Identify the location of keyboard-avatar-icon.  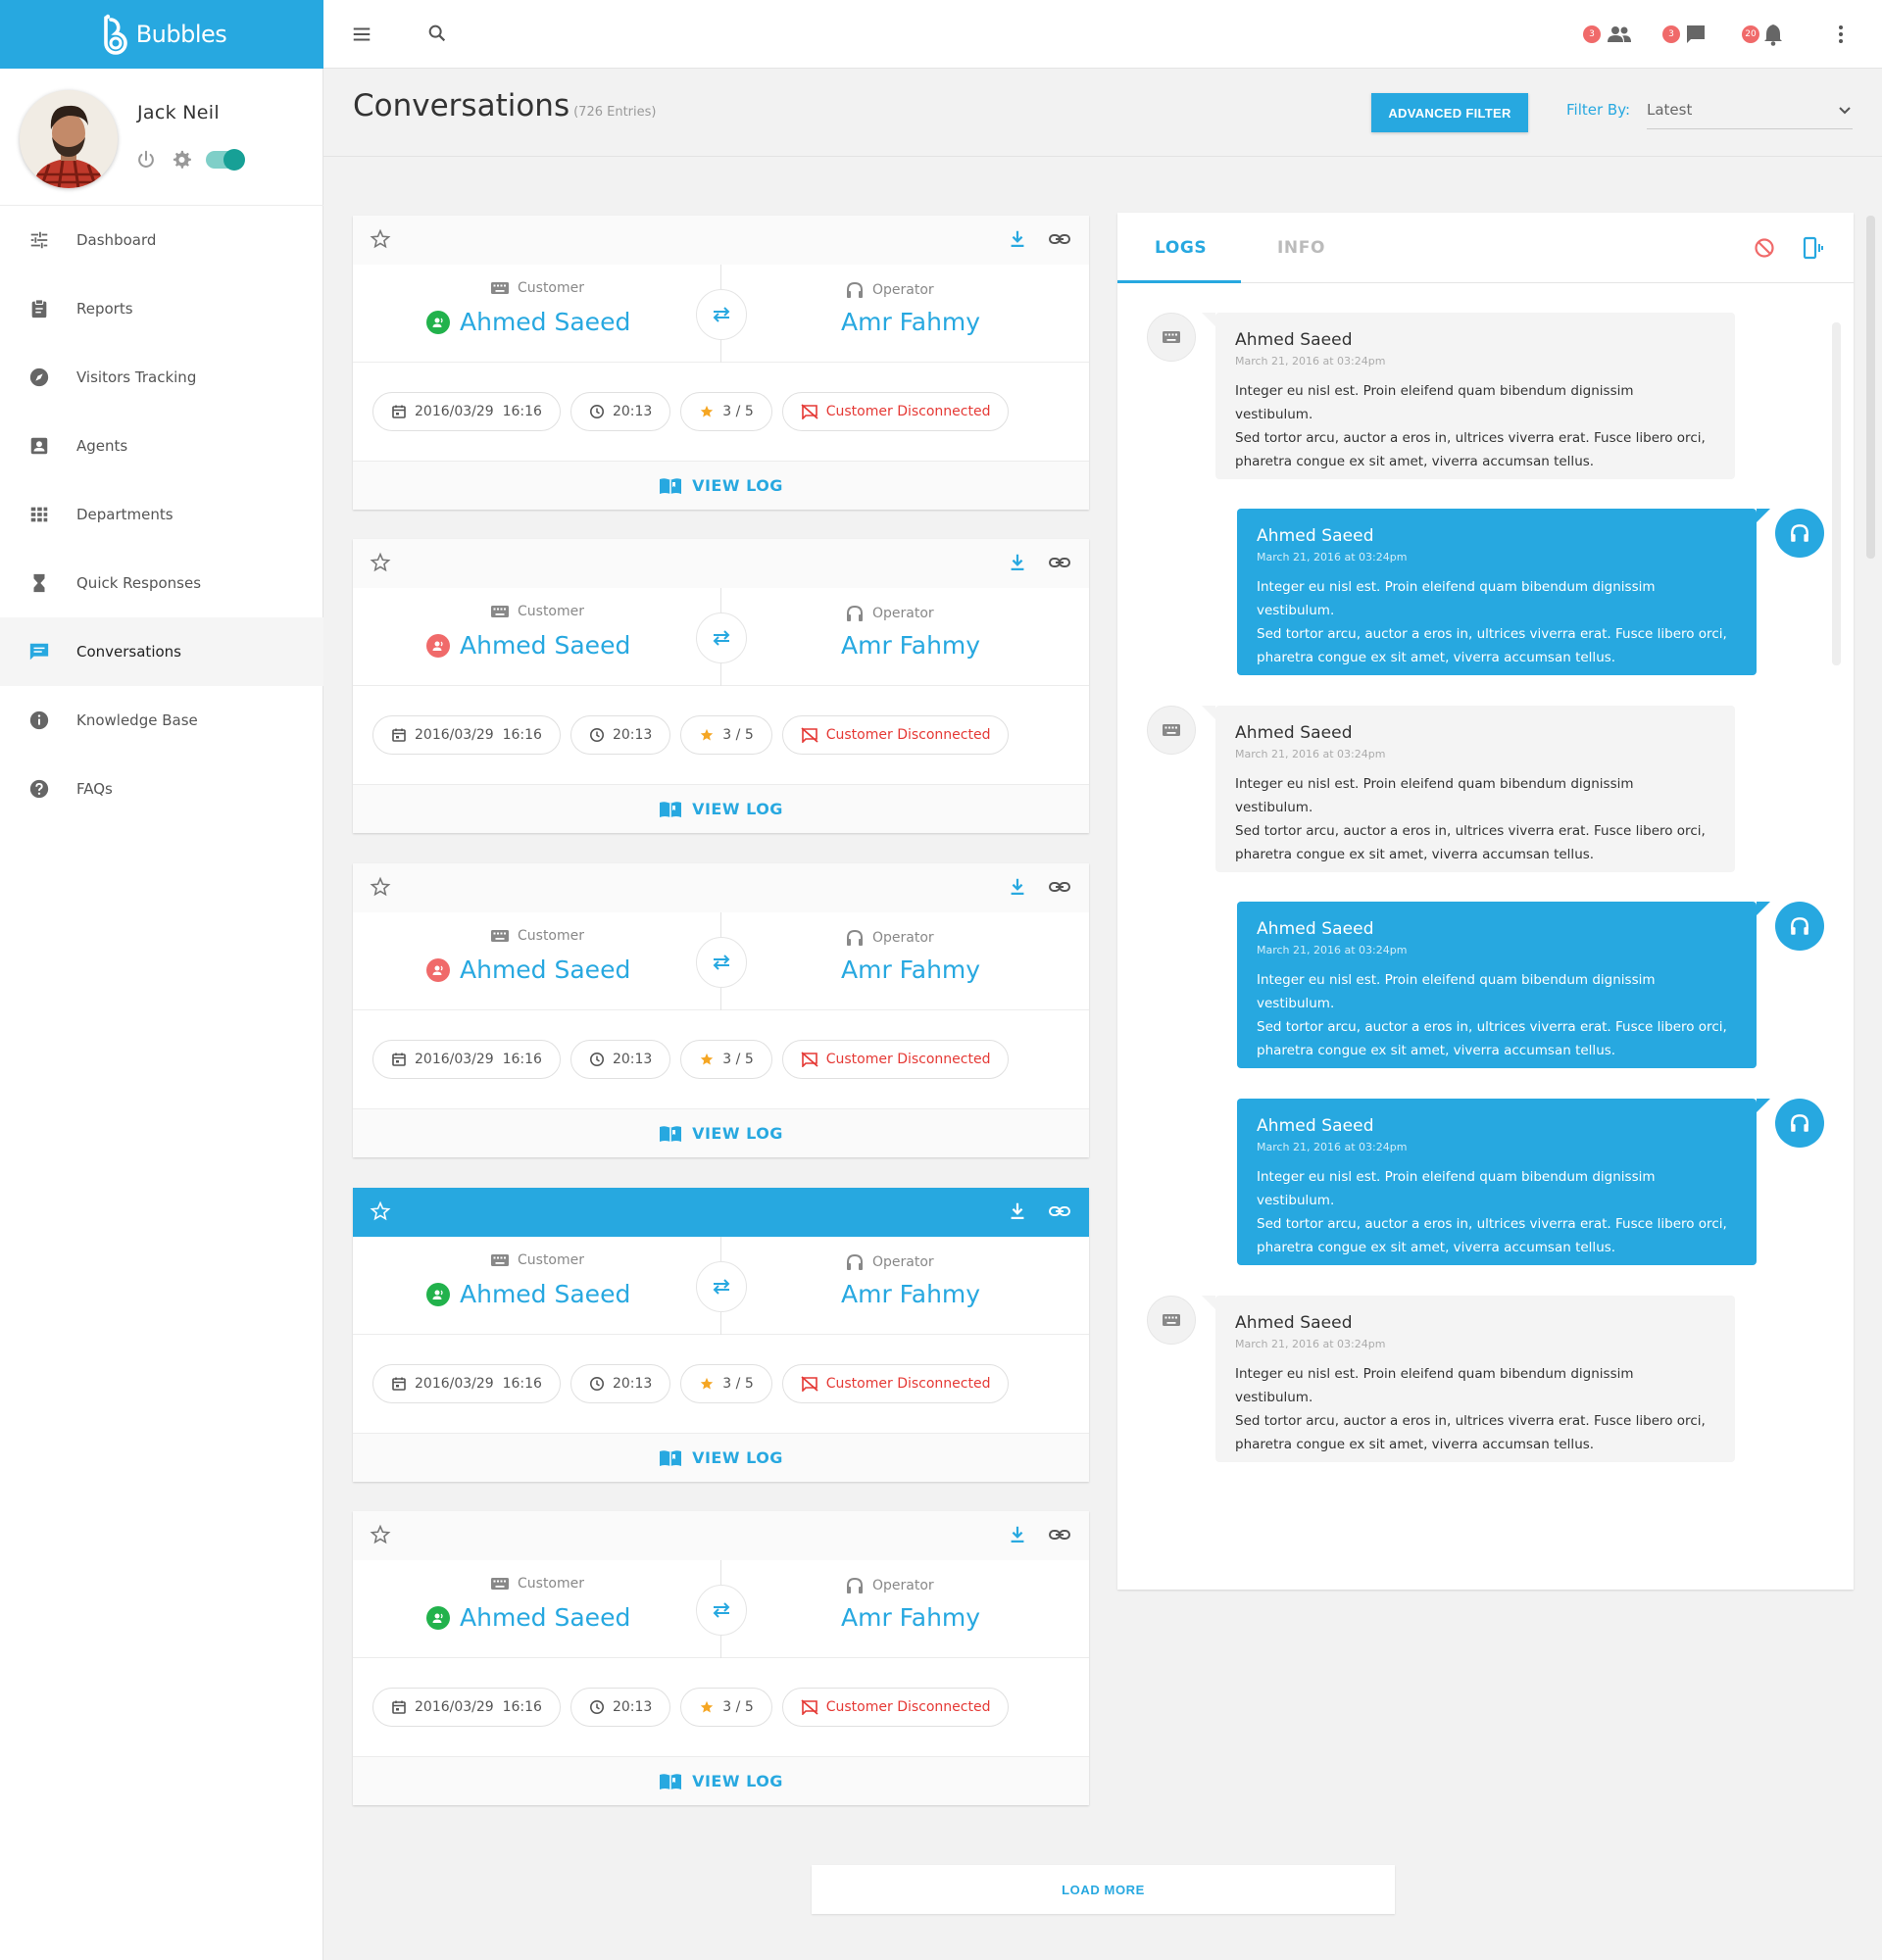
(1171, 1320).